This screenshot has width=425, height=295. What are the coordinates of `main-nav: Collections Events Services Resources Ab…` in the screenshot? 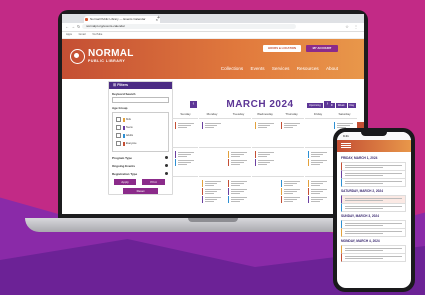 It's located at (276, 68).